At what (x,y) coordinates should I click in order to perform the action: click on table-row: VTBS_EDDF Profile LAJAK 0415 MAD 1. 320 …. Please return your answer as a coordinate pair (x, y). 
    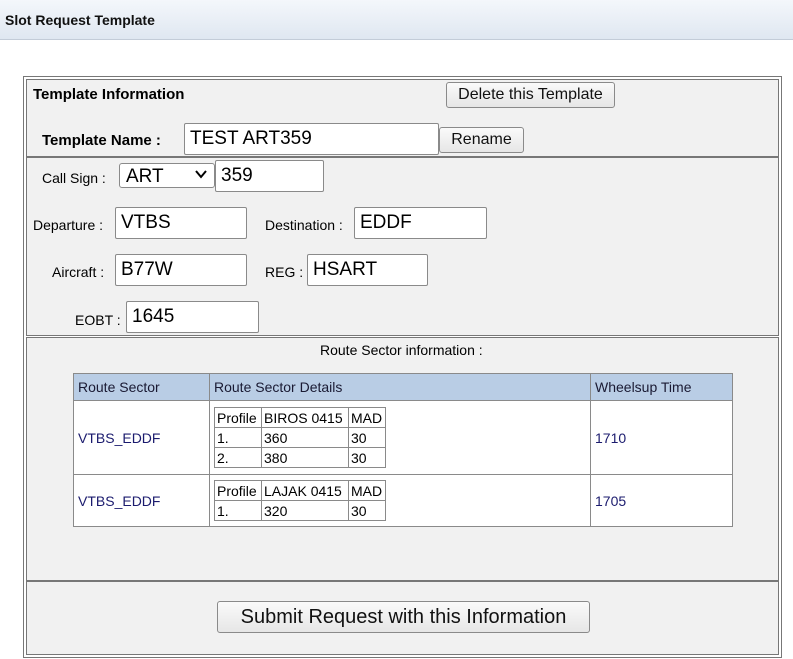
    Looking at the image, I should click on (403, 500).